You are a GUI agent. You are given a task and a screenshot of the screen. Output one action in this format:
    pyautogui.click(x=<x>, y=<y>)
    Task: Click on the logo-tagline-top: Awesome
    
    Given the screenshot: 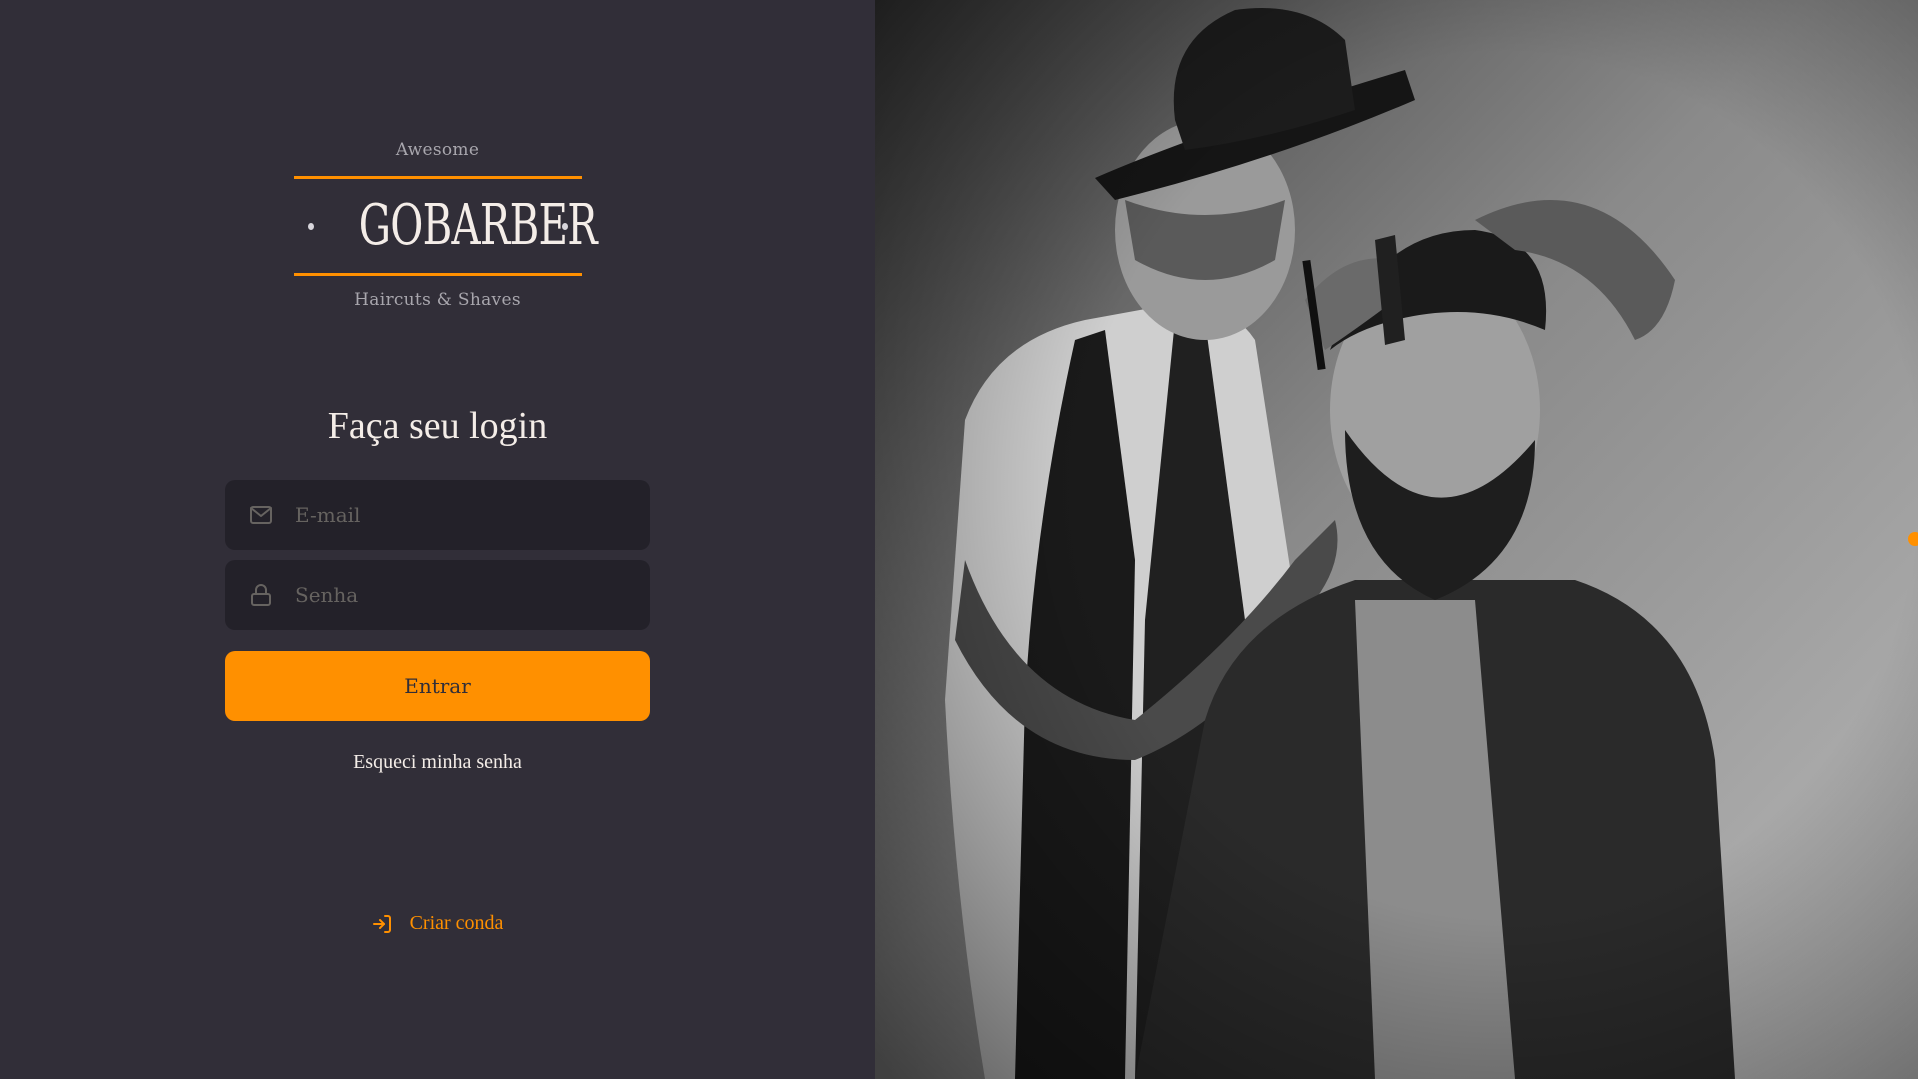 What is the action you would take?
    pyautogui.click(x=437, y=150)
    